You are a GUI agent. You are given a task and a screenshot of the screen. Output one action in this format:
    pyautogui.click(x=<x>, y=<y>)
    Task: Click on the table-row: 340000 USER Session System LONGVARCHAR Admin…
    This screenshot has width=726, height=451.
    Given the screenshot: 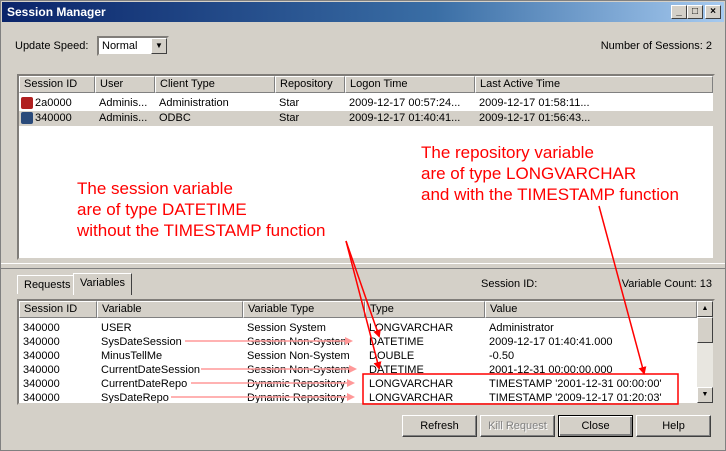 What is the action you would take?
    pyautogui.click(x=358, y=328)
    